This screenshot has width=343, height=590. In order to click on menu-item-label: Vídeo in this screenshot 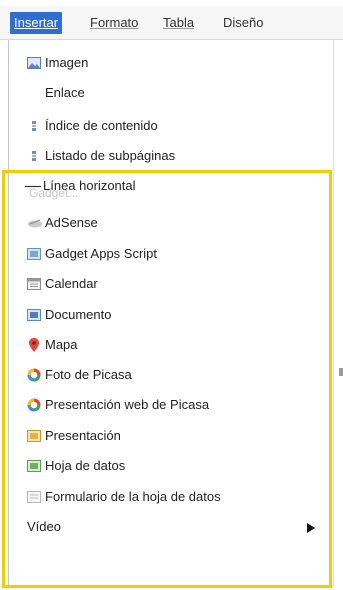, I will do `click(44, 526)`.